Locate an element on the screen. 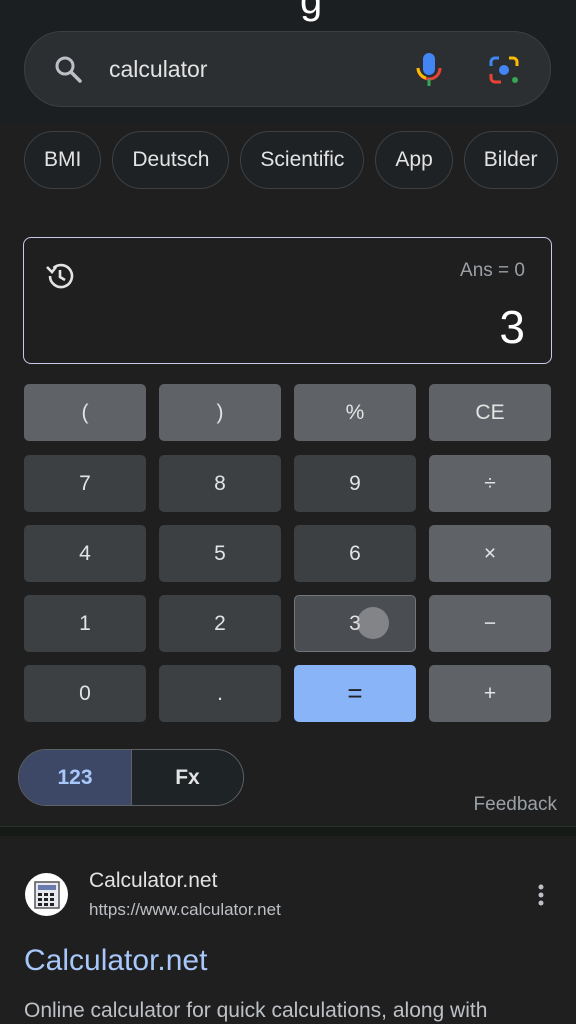 Image resolution: width=576 pixels, height=1024 pixels. close-paren-button: ) is located at coordinates (220, 412).